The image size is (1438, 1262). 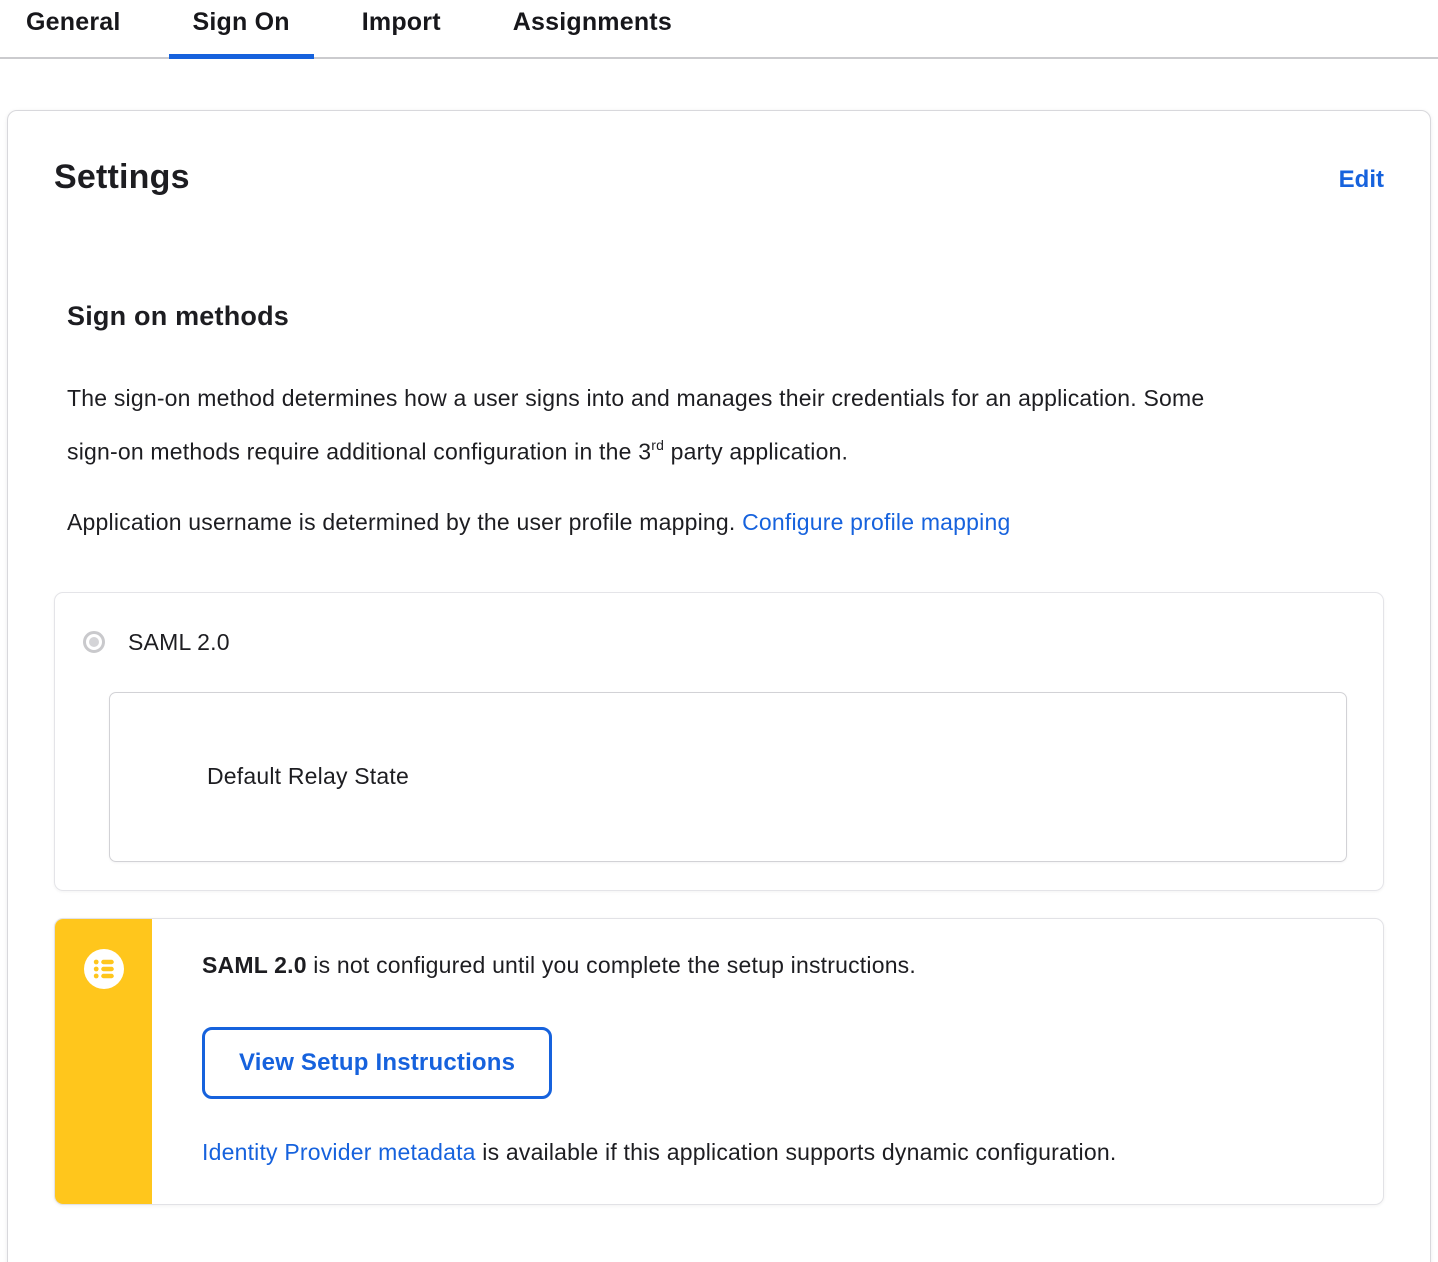 What do you see at coordinates (719, 29) in the screenshot?
I see `tab-bar: General Sign On Import Assignments` at bounding box center [719, 29].